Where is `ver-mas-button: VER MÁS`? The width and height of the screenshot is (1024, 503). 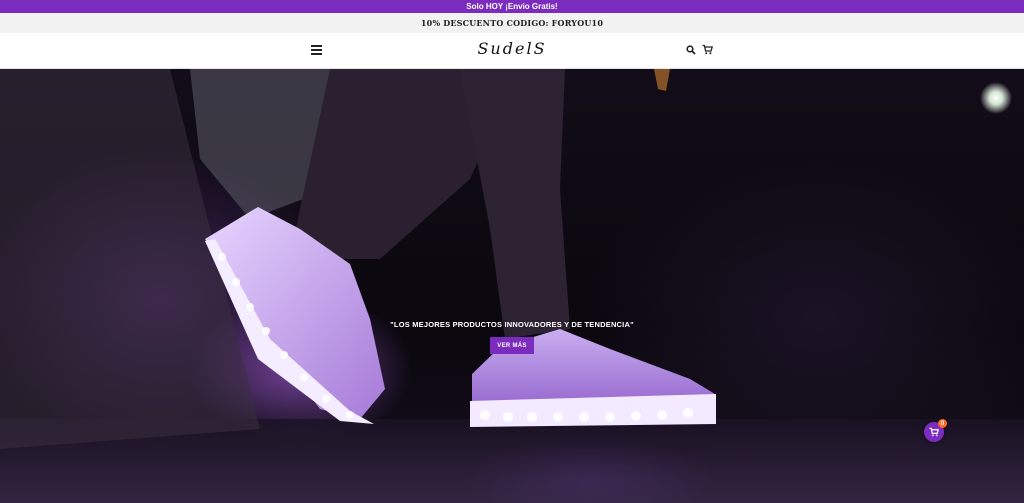
ver-mas-button: VER MÁS is located at coordinates (512, 345).